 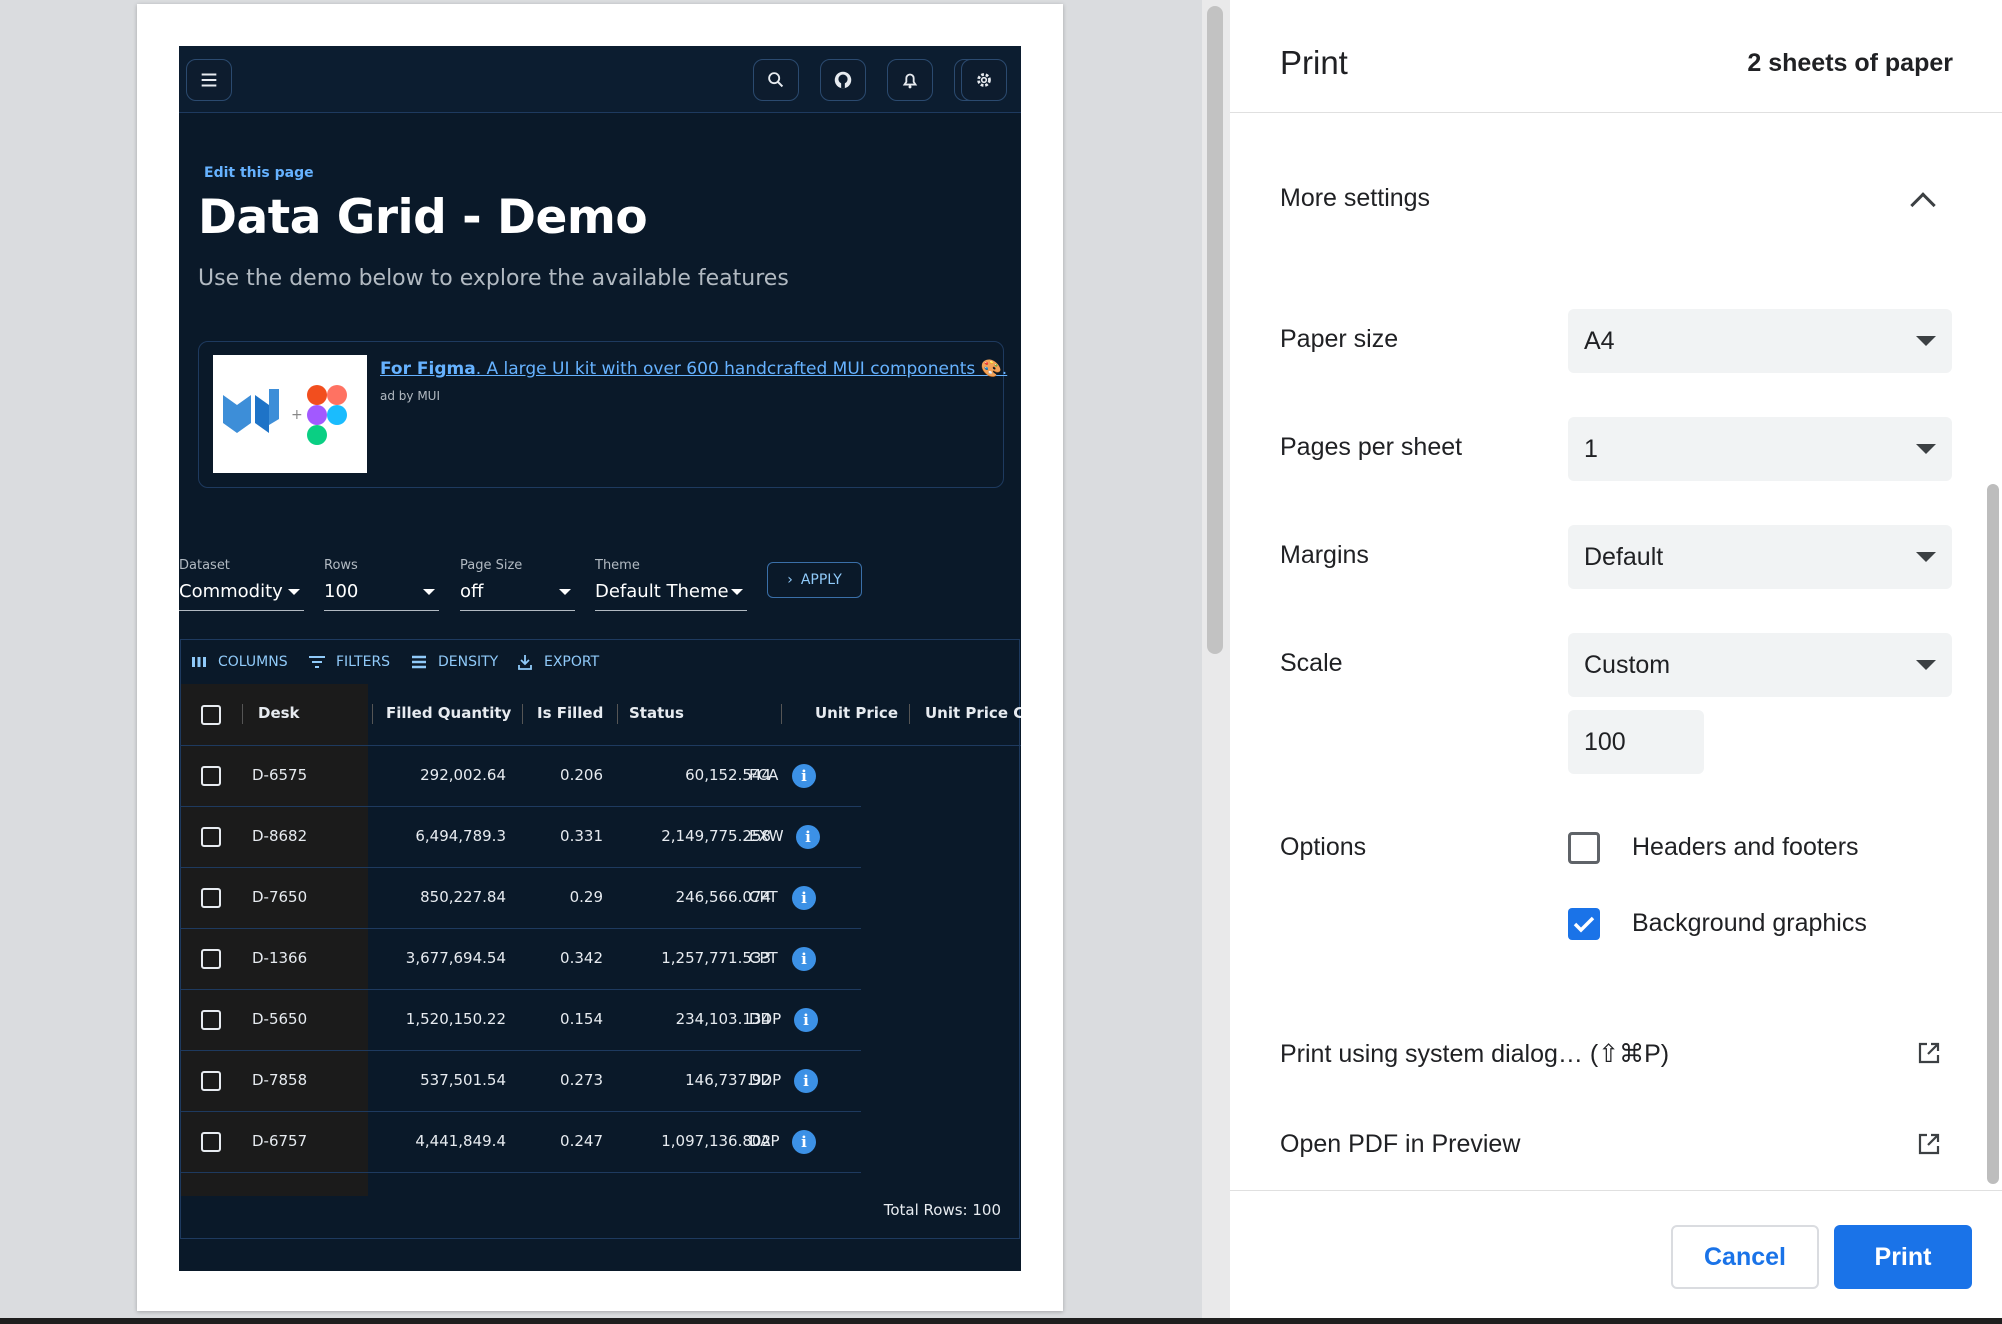 What do you see at coordinates (1760, 557) in the screenshot?
I see `margins-select: Default` at bounding box center [1760, 557].